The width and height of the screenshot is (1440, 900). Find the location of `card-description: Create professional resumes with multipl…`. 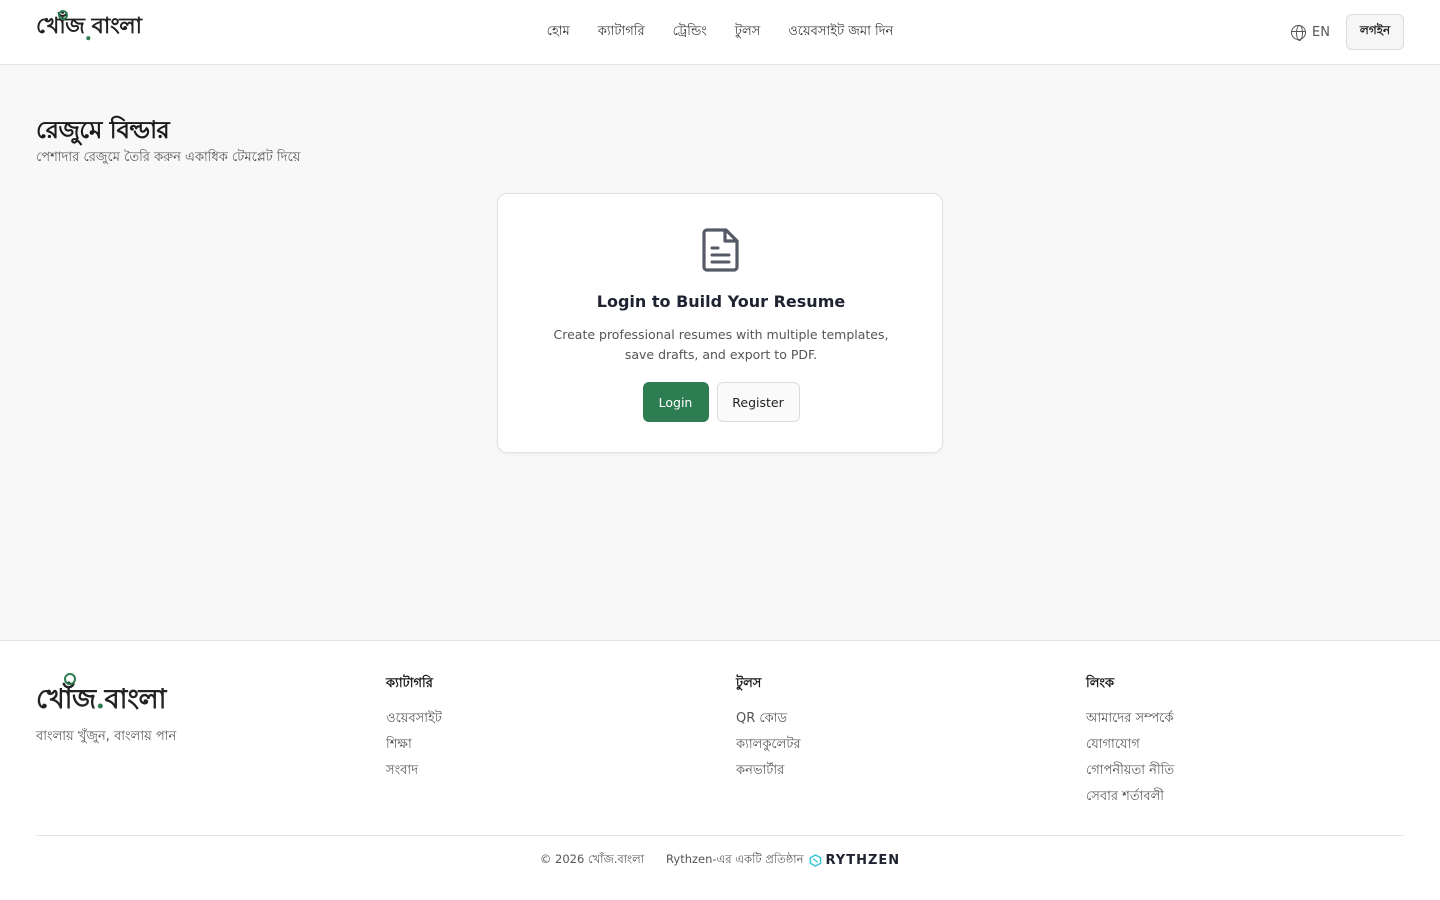

card-description: Create professional resumes with multipl… is located at coordinates (721, 344).